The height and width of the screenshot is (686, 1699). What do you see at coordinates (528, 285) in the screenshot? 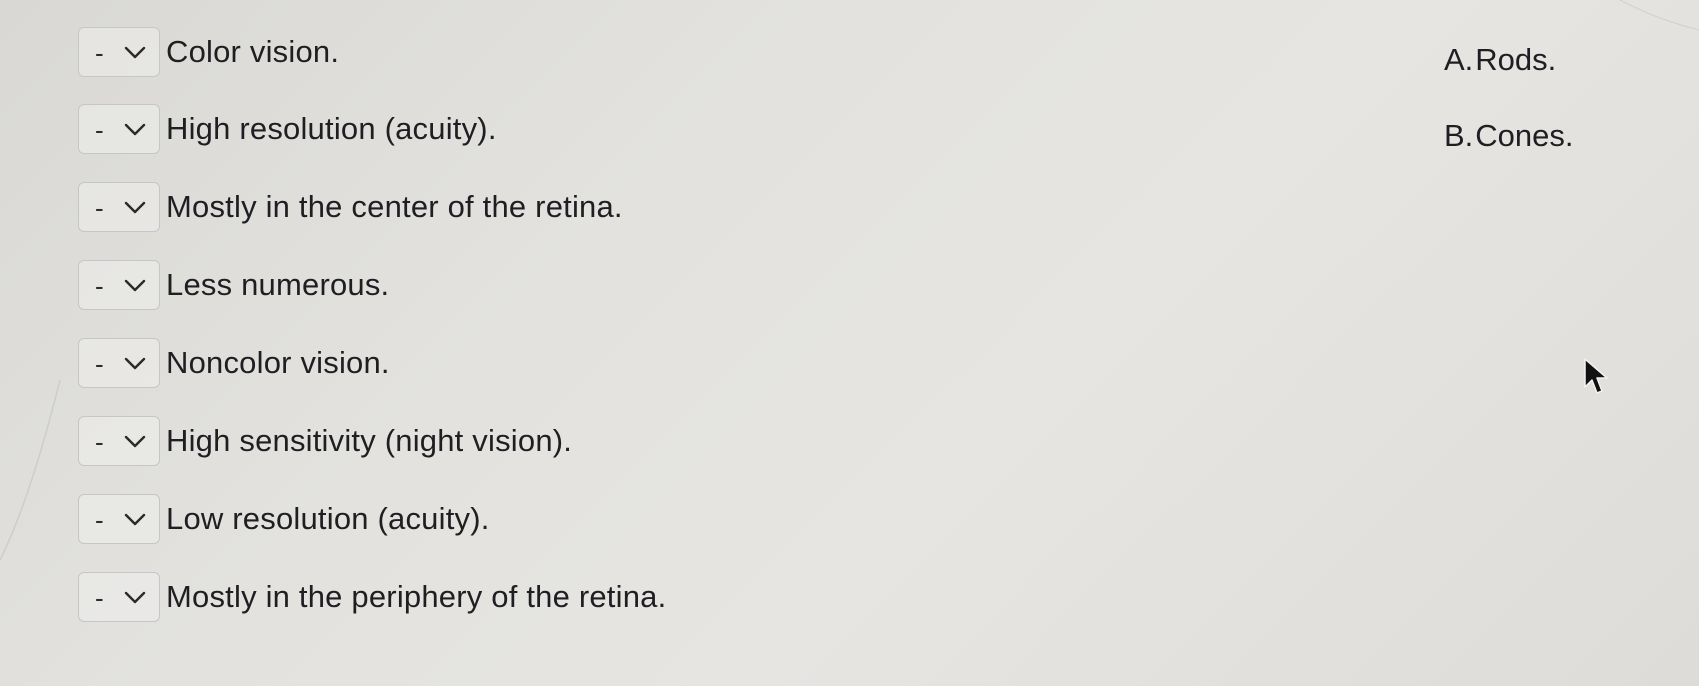
I see `question-row: - Less numerous.` at bounding box center [528, 285].